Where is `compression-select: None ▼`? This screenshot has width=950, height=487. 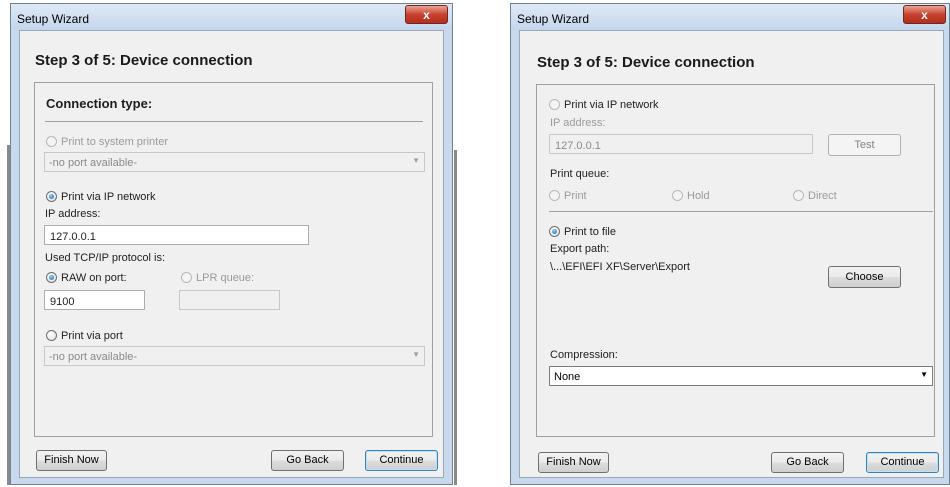 compression-select: None ▼ is located at coordinates (741, 376).